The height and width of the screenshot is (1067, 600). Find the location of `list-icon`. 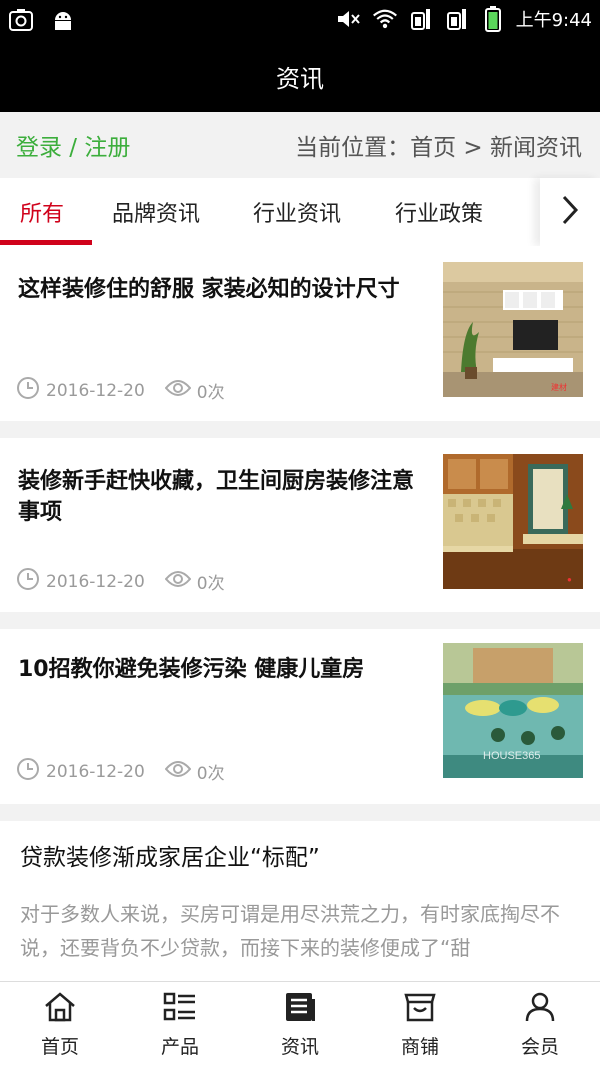

list-icon is located at coordinates (180, 1009).